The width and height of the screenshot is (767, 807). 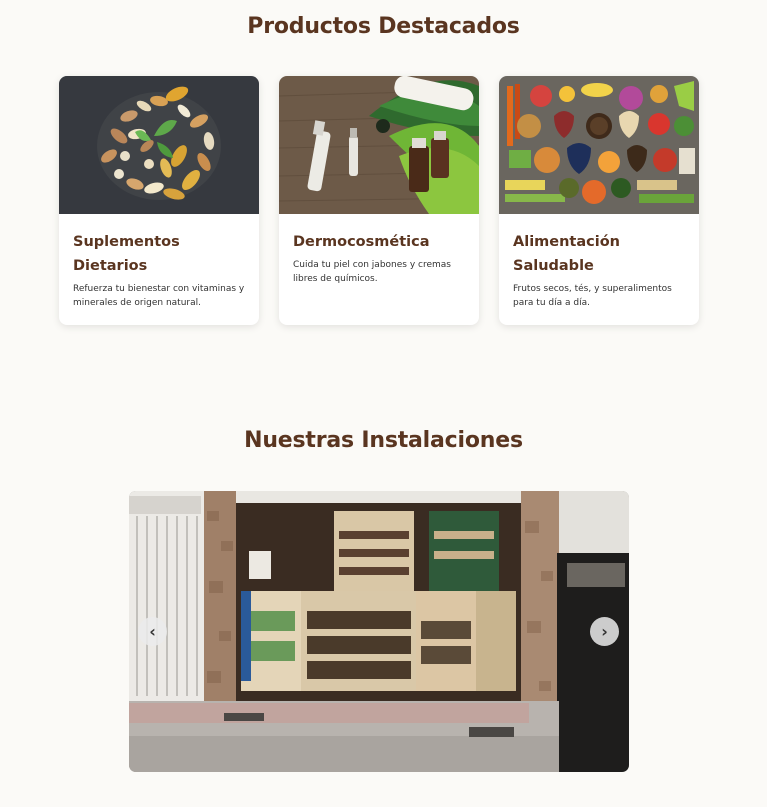 I want to click on carousel-next-button: ›, so click(x=604, y=631).